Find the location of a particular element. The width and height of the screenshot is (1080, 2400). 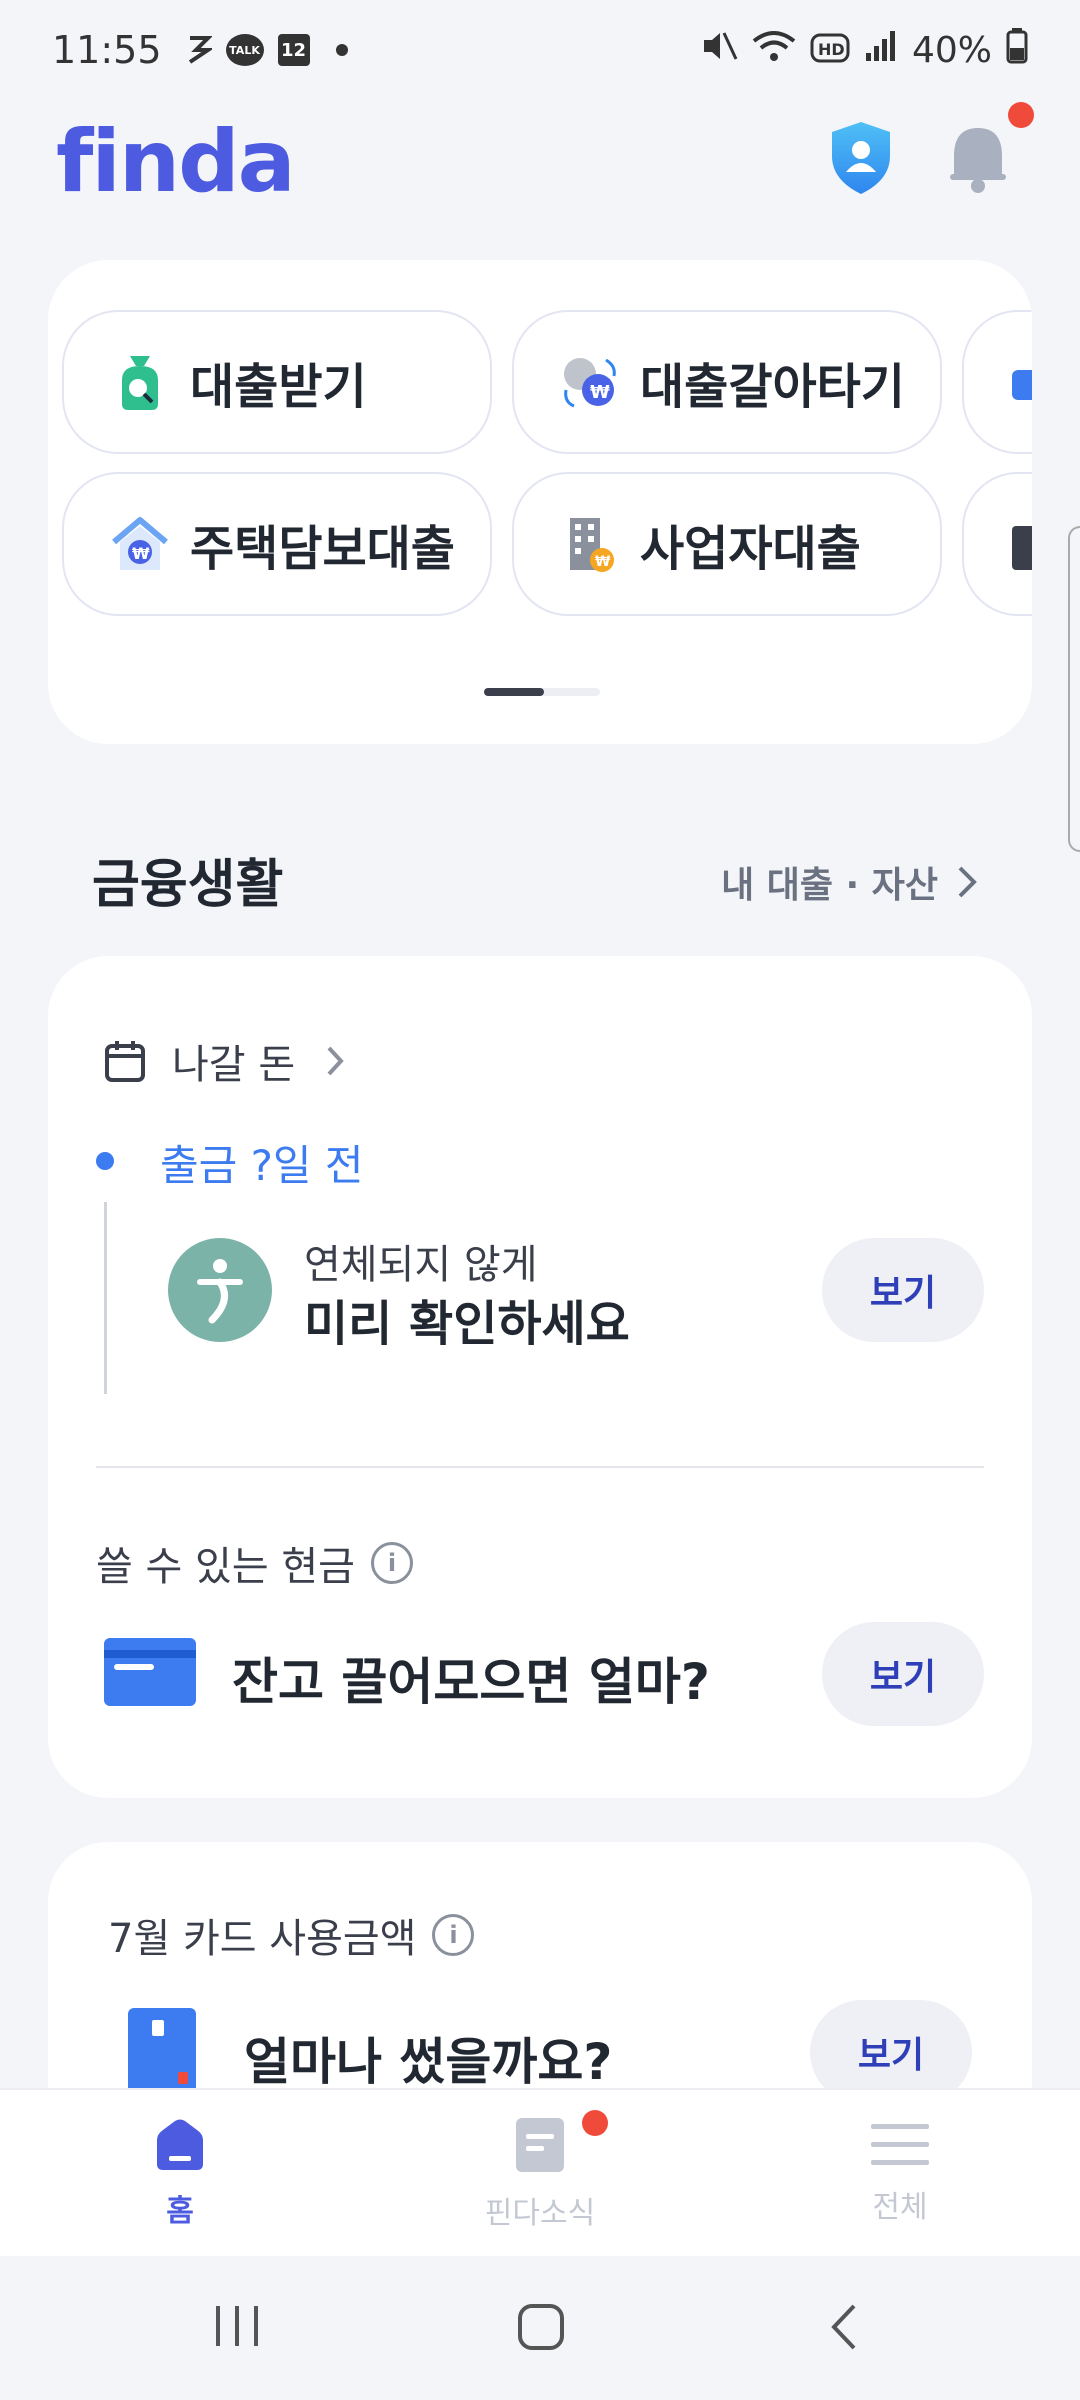

signal-icon is located at coordinates (881, 50).